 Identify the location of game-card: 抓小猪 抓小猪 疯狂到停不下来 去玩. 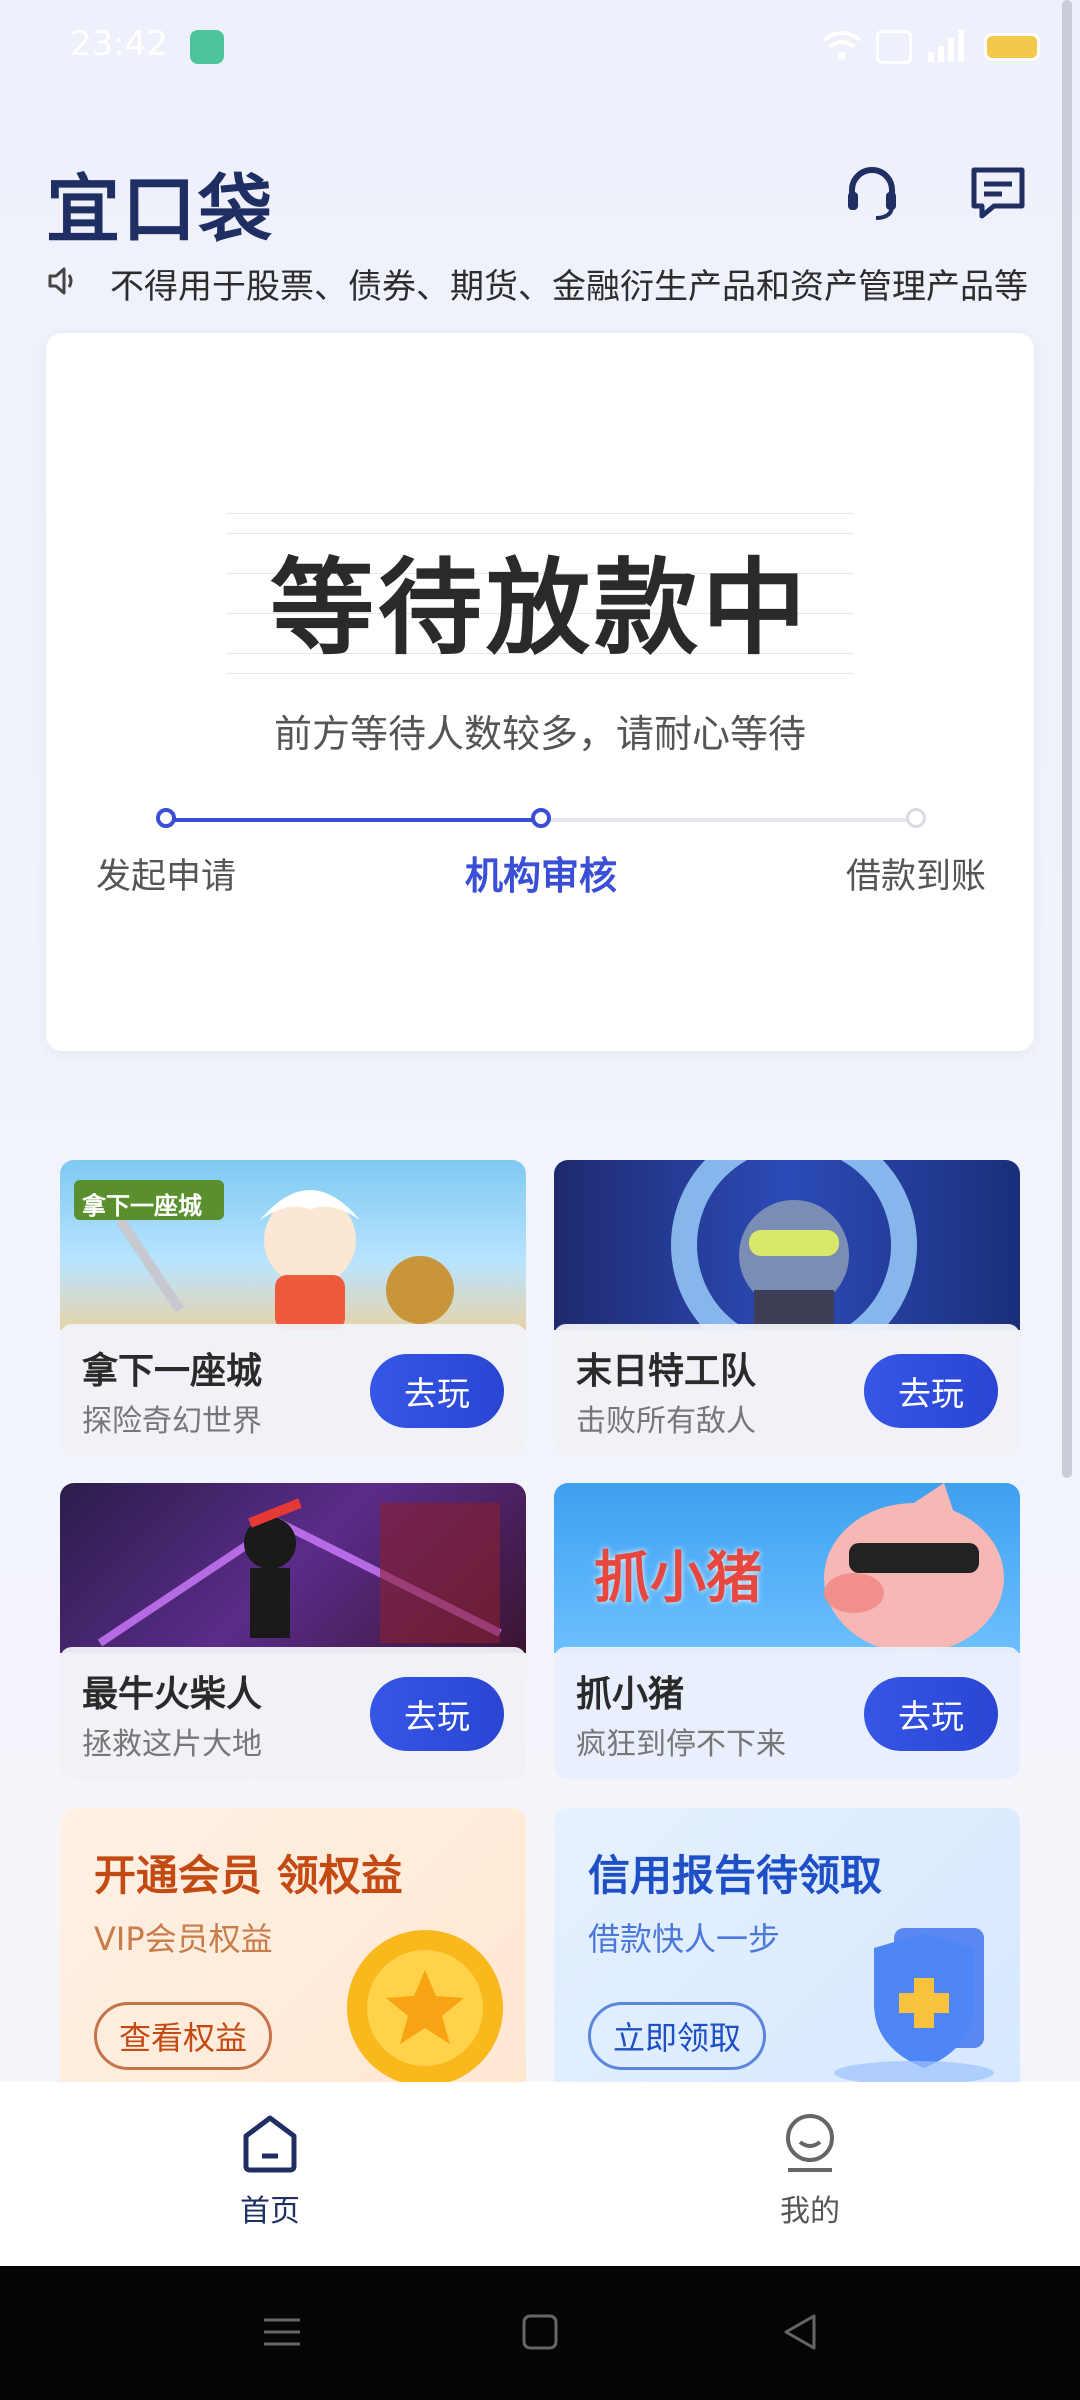
(787, 1631).